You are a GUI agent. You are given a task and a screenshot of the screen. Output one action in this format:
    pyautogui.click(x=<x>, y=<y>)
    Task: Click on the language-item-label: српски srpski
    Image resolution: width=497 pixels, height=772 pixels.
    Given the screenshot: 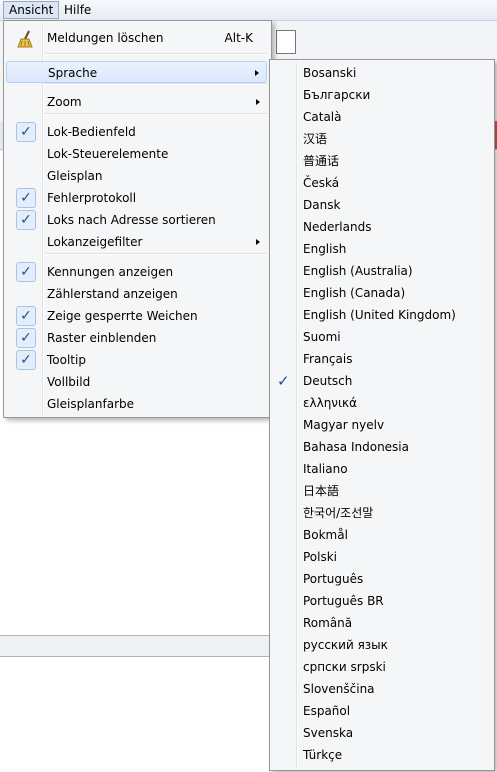 What is the action you would take?
    pyautogui.click(x=344, y=667)
    